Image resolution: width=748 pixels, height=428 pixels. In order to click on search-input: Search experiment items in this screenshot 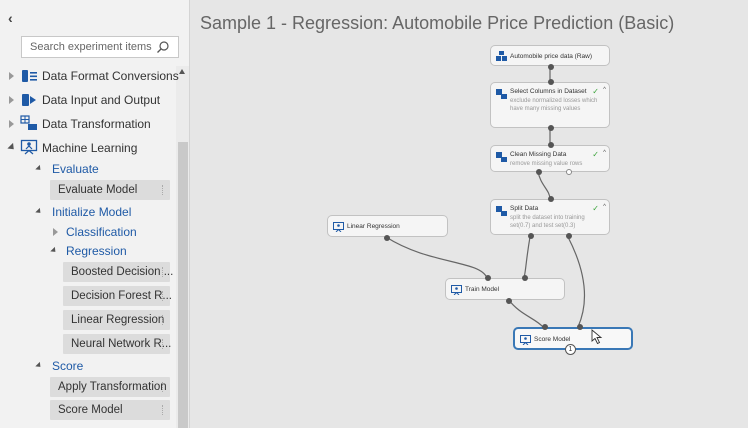, I will do `click(100, 47)`.